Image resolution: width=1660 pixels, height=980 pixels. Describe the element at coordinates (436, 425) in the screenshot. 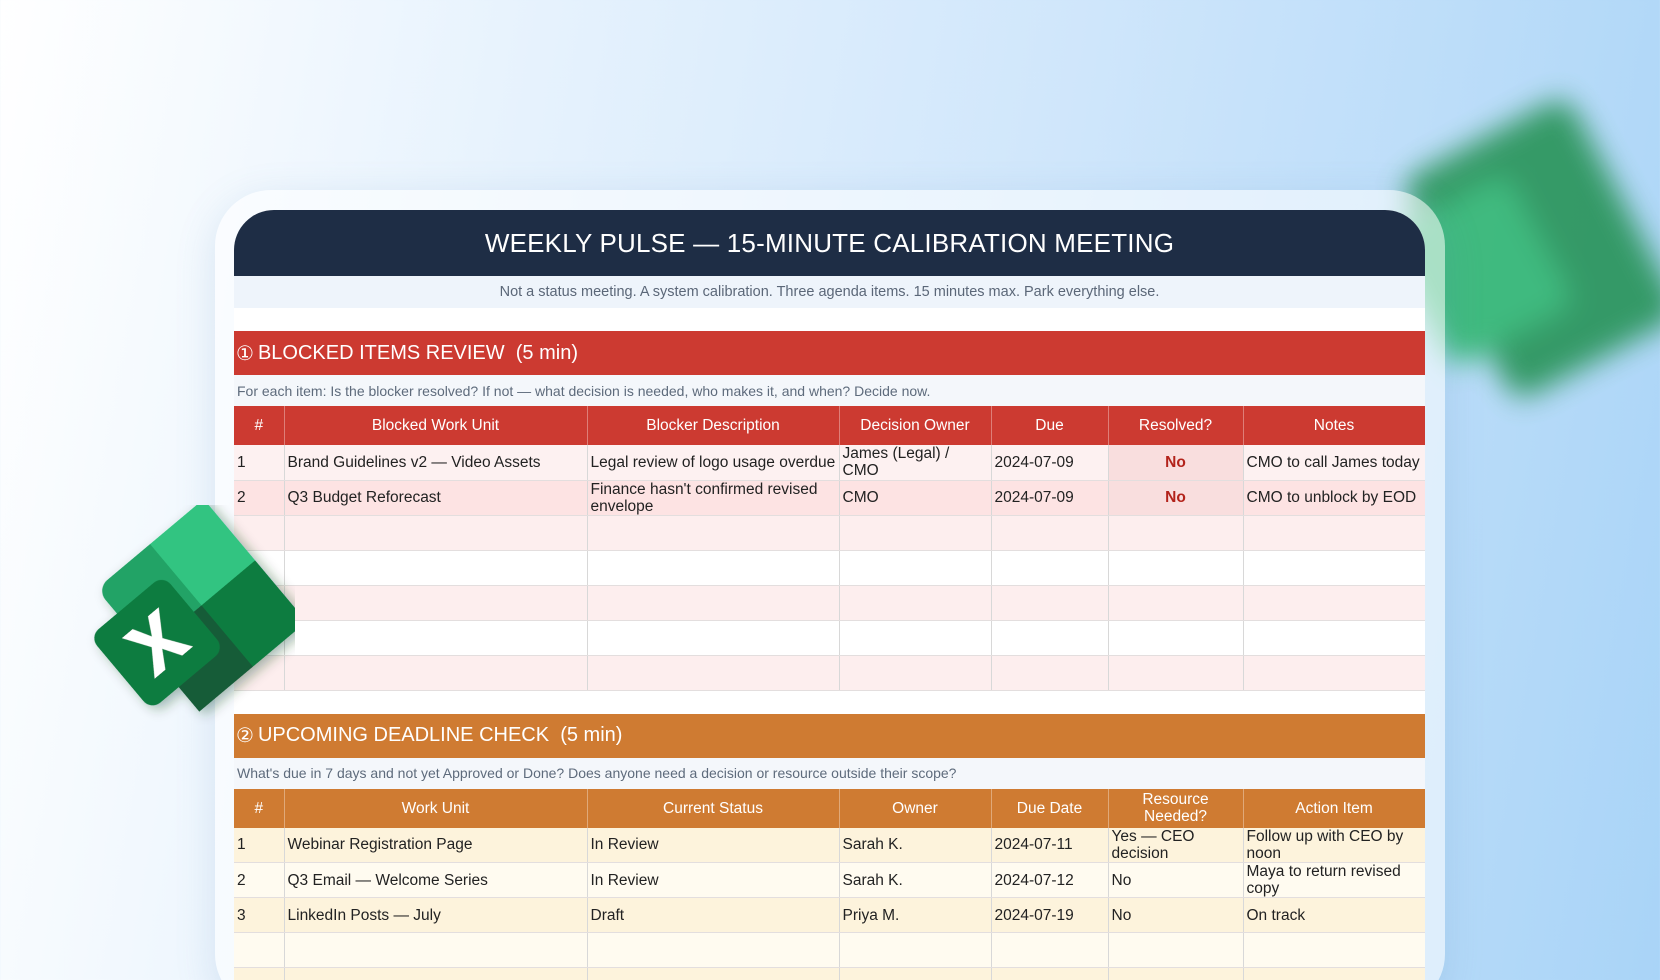

I see `col-header: Blocked Work Unit` at that location.